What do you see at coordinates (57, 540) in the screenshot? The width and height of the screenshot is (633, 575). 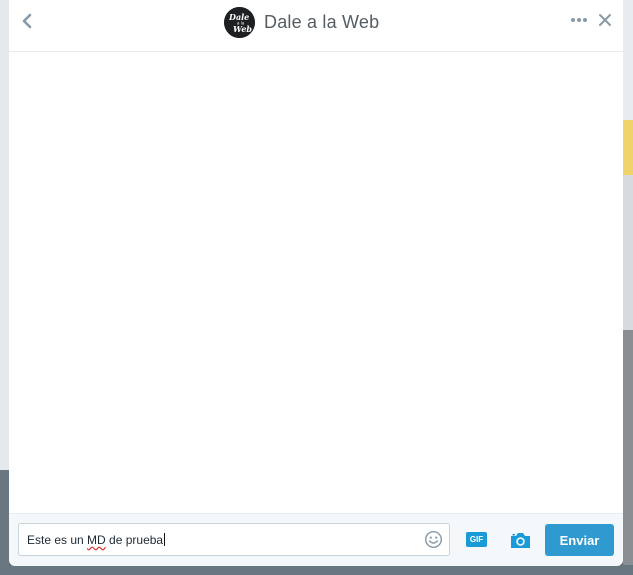 I see `message-text-before: Este es un` at bounding box center [57, 540].